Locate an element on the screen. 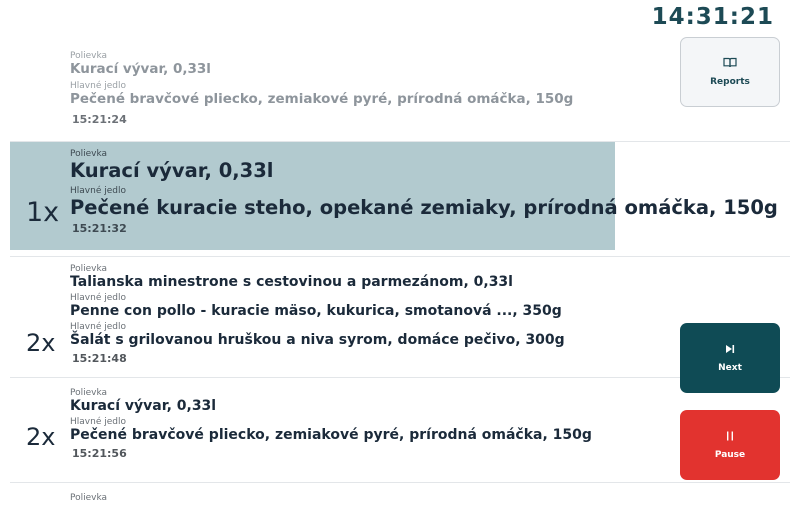 This screenshot has height=513, width=800. reports-label: Reports is located at coordinates (730, 82).